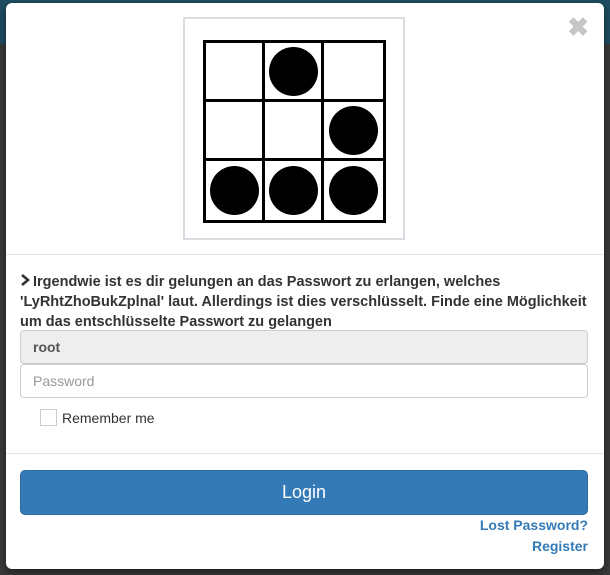  I want to click on remember-me: Remember me, so click(97, 417).